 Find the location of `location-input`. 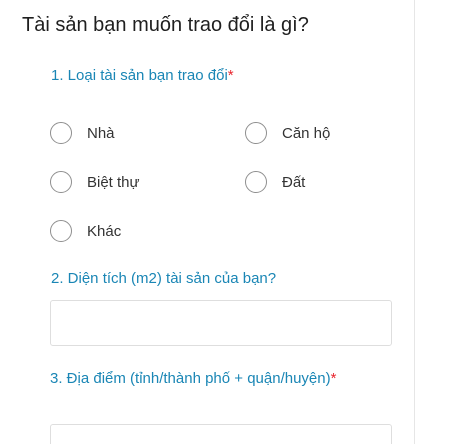

location-input is located at coordinates (221, 434).